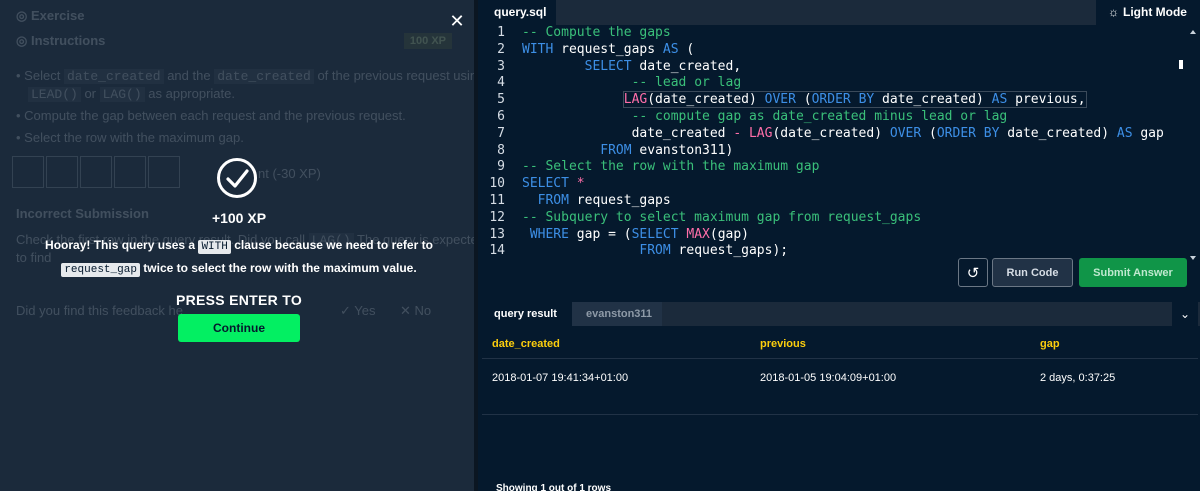  Describe the element at coordinates (239, 328) in the screenshot. I see `continue-button: Continue` at that location.